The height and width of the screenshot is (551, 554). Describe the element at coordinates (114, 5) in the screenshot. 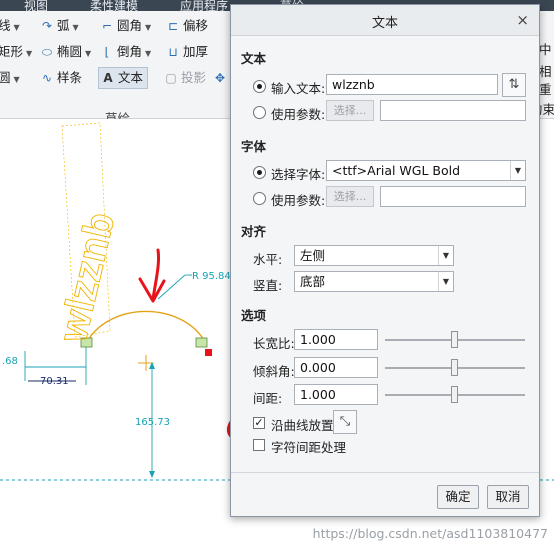

I see `tab-flexible-modeling: 柔性建模` at that location.